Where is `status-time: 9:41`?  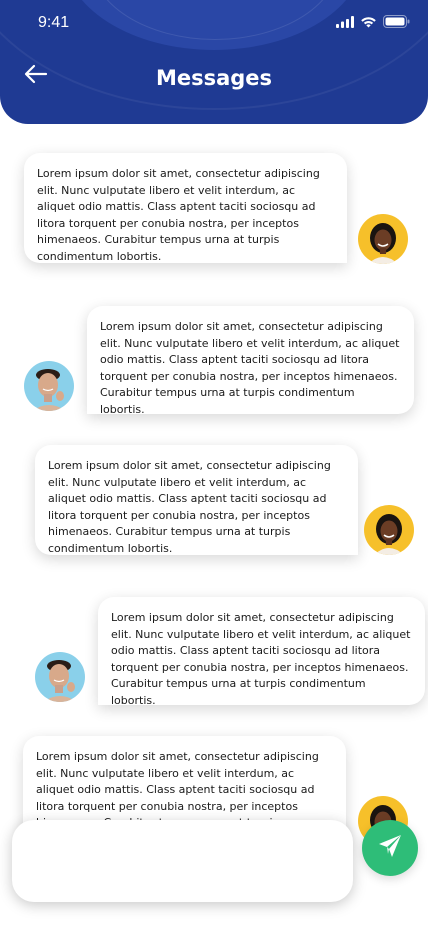
status-time: 9:41 is located at coordinates (54, 22).